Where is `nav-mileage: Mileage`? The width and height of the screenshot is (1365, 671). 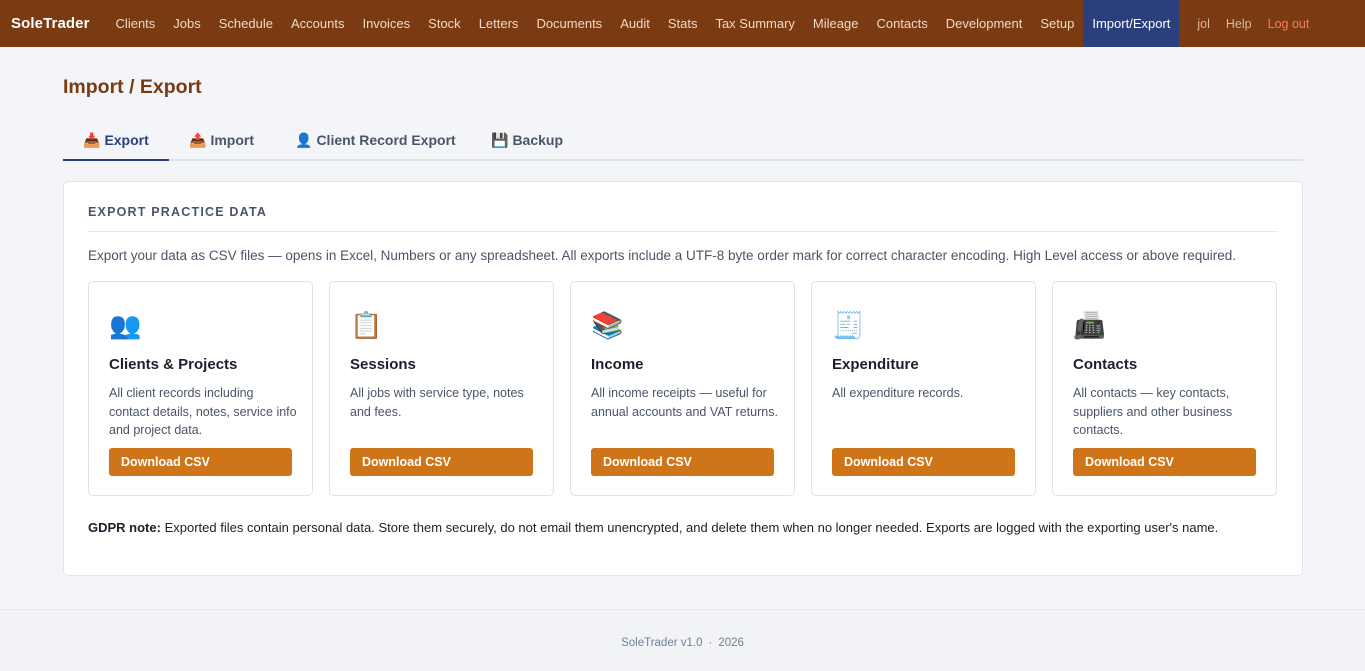
nav-mileage: Mileage is located at coordinates (836, 23).